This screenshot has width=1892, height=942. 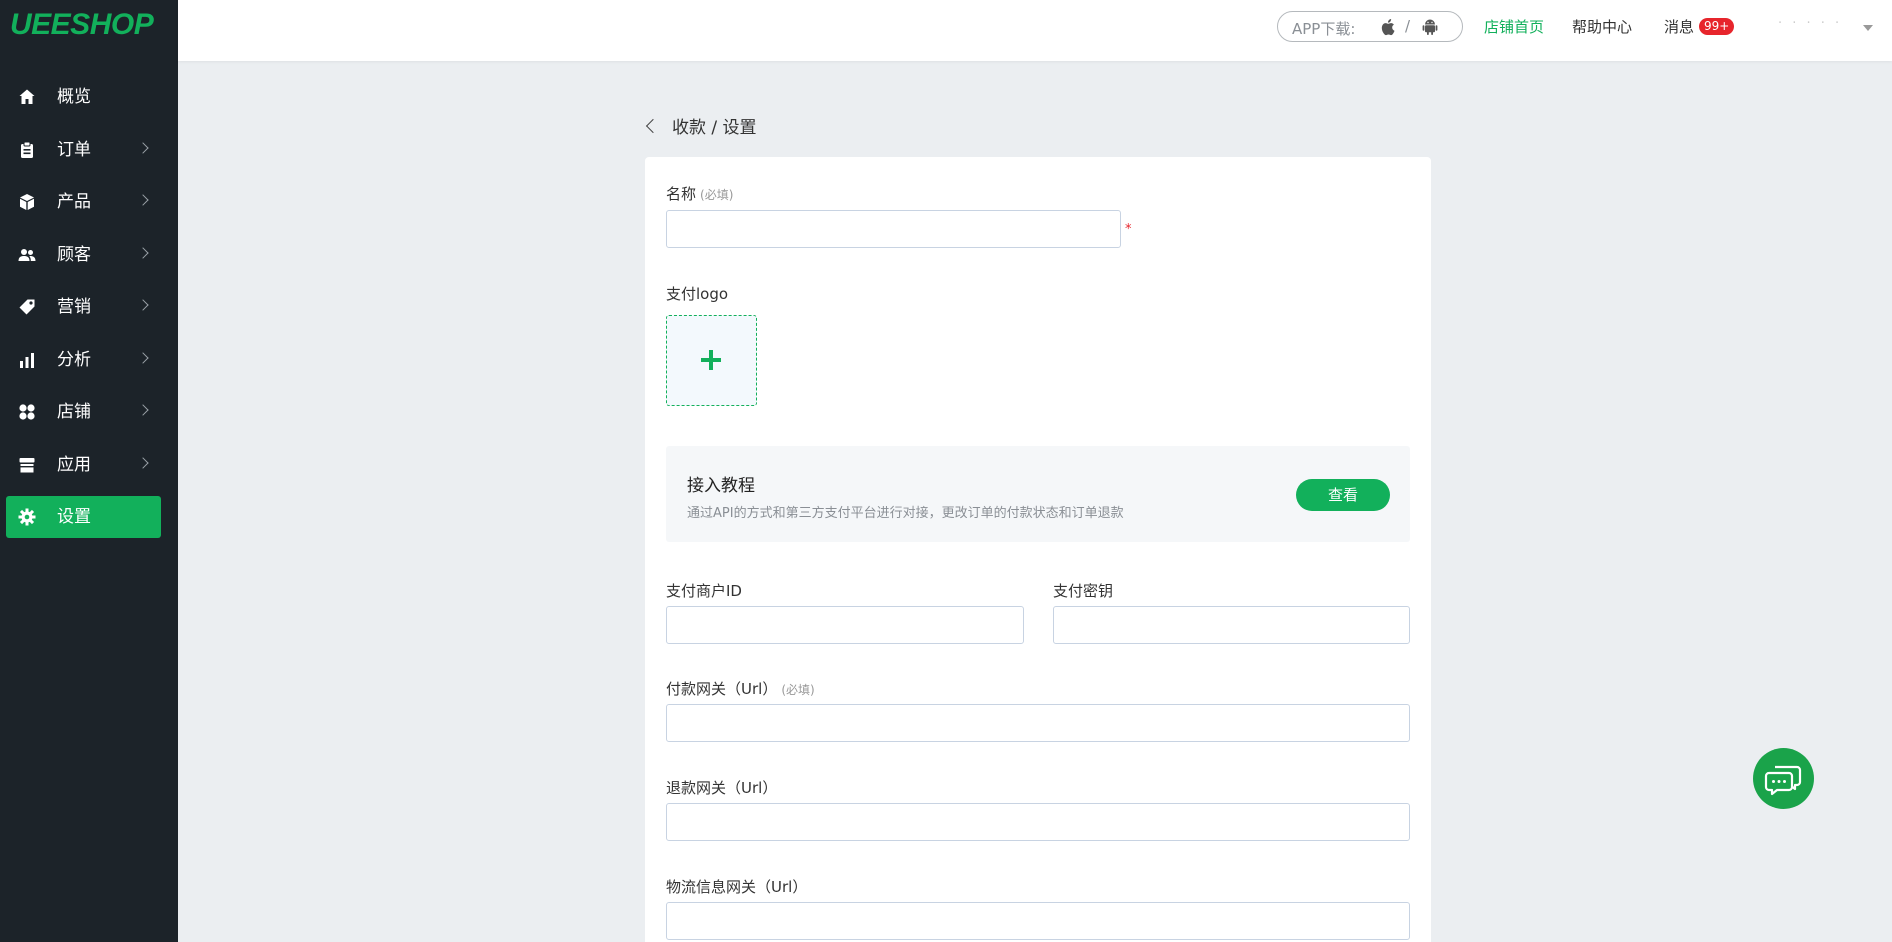 What do you see at coordinates (714, 128) in the screenshot?
I see `breadcrumb-text: 收款 / 设置` at bounding box center [714, 128].